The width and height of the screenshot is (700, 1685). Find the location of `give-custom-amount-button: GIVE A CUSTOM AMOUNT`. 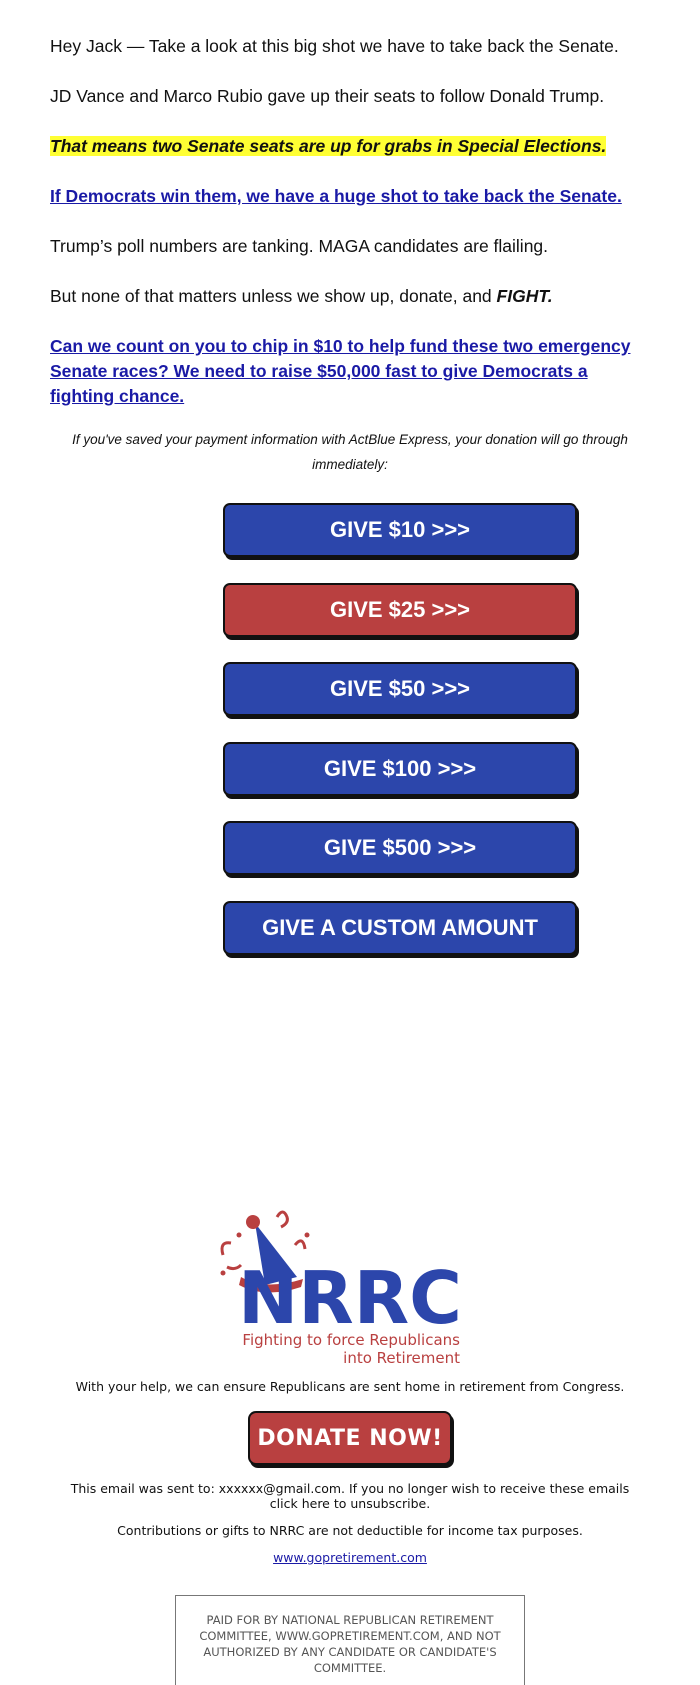

give-custom-amount-button: GIVE A CUSTOM AMOUNT is located at coordinates (400, 928).